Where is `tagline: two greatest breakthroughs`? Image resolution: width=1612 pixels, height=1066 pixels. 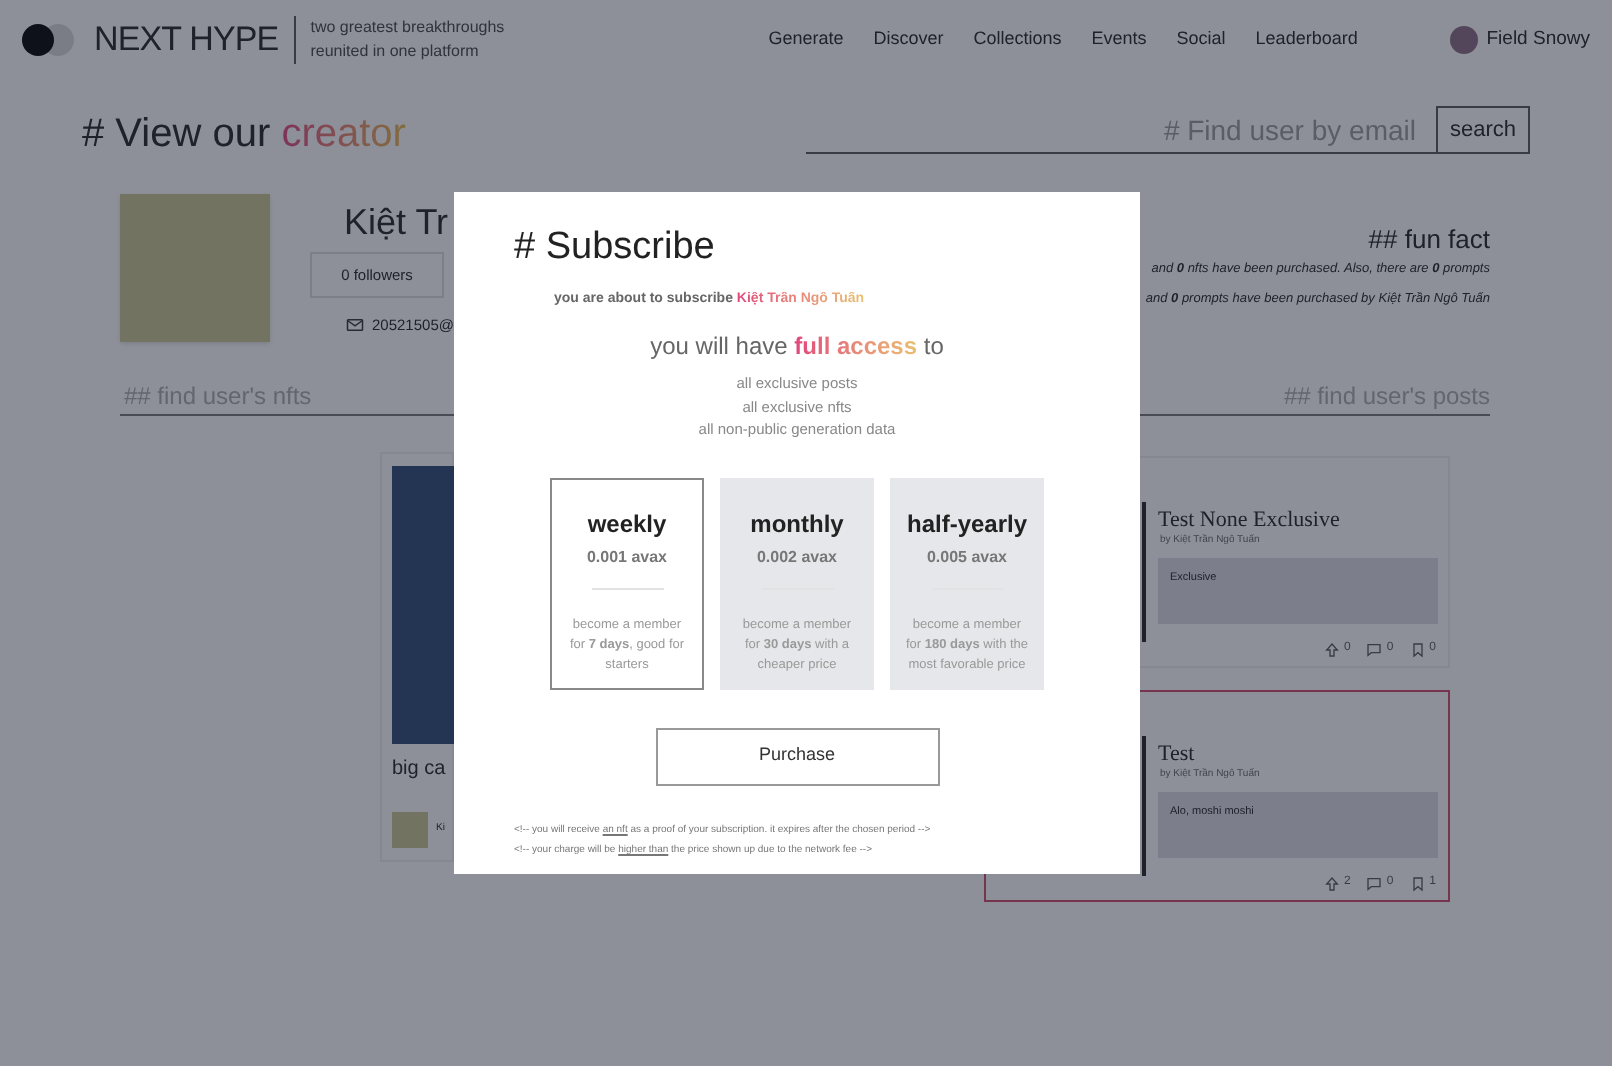
tagline: two greatest breakthroughs is located at coordinates (407, 28).